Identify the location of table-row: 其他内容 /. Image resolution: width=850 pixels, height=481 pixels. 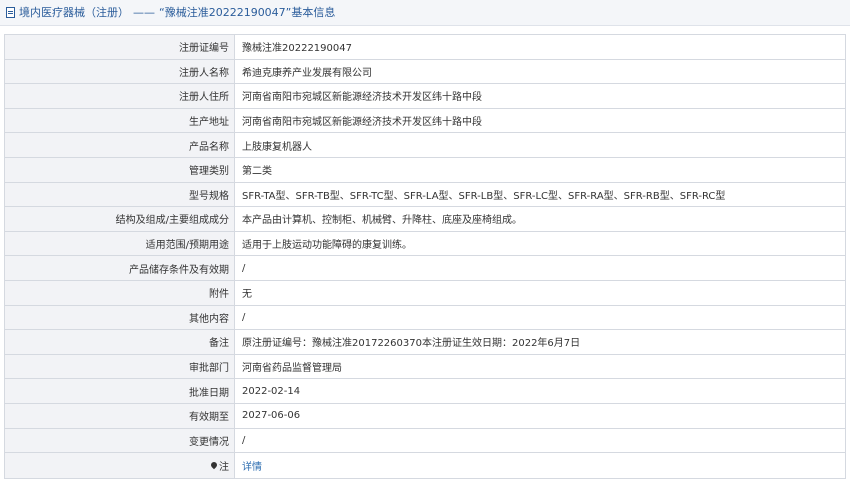
(425, 318).